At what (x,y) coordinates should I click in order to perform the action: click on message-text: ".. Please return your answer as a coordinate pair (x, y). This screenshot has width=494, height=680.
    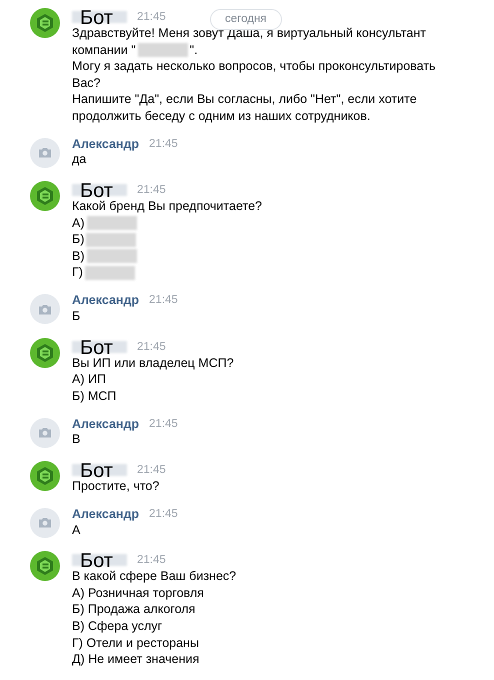
    Looking at the image, I should click on (194, 50).